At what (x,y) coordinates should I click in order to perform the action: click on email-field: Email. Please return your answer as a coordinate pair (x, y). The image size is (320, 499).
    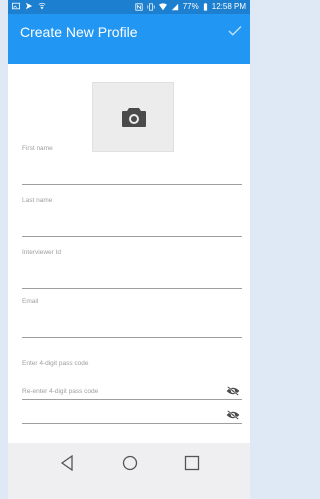
    Looking at the image, I should click on (132, 318).